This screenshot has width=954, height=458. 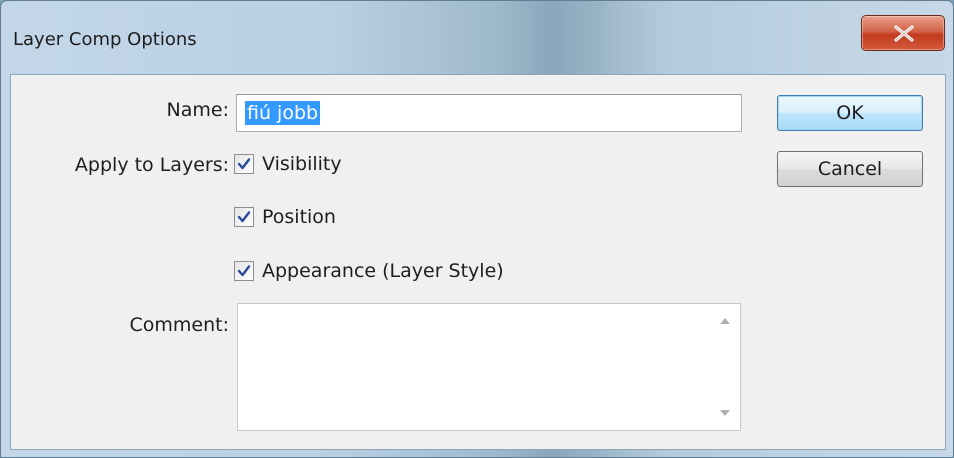 I want to click on visibility-checkbox, so click(x=244, y=164).